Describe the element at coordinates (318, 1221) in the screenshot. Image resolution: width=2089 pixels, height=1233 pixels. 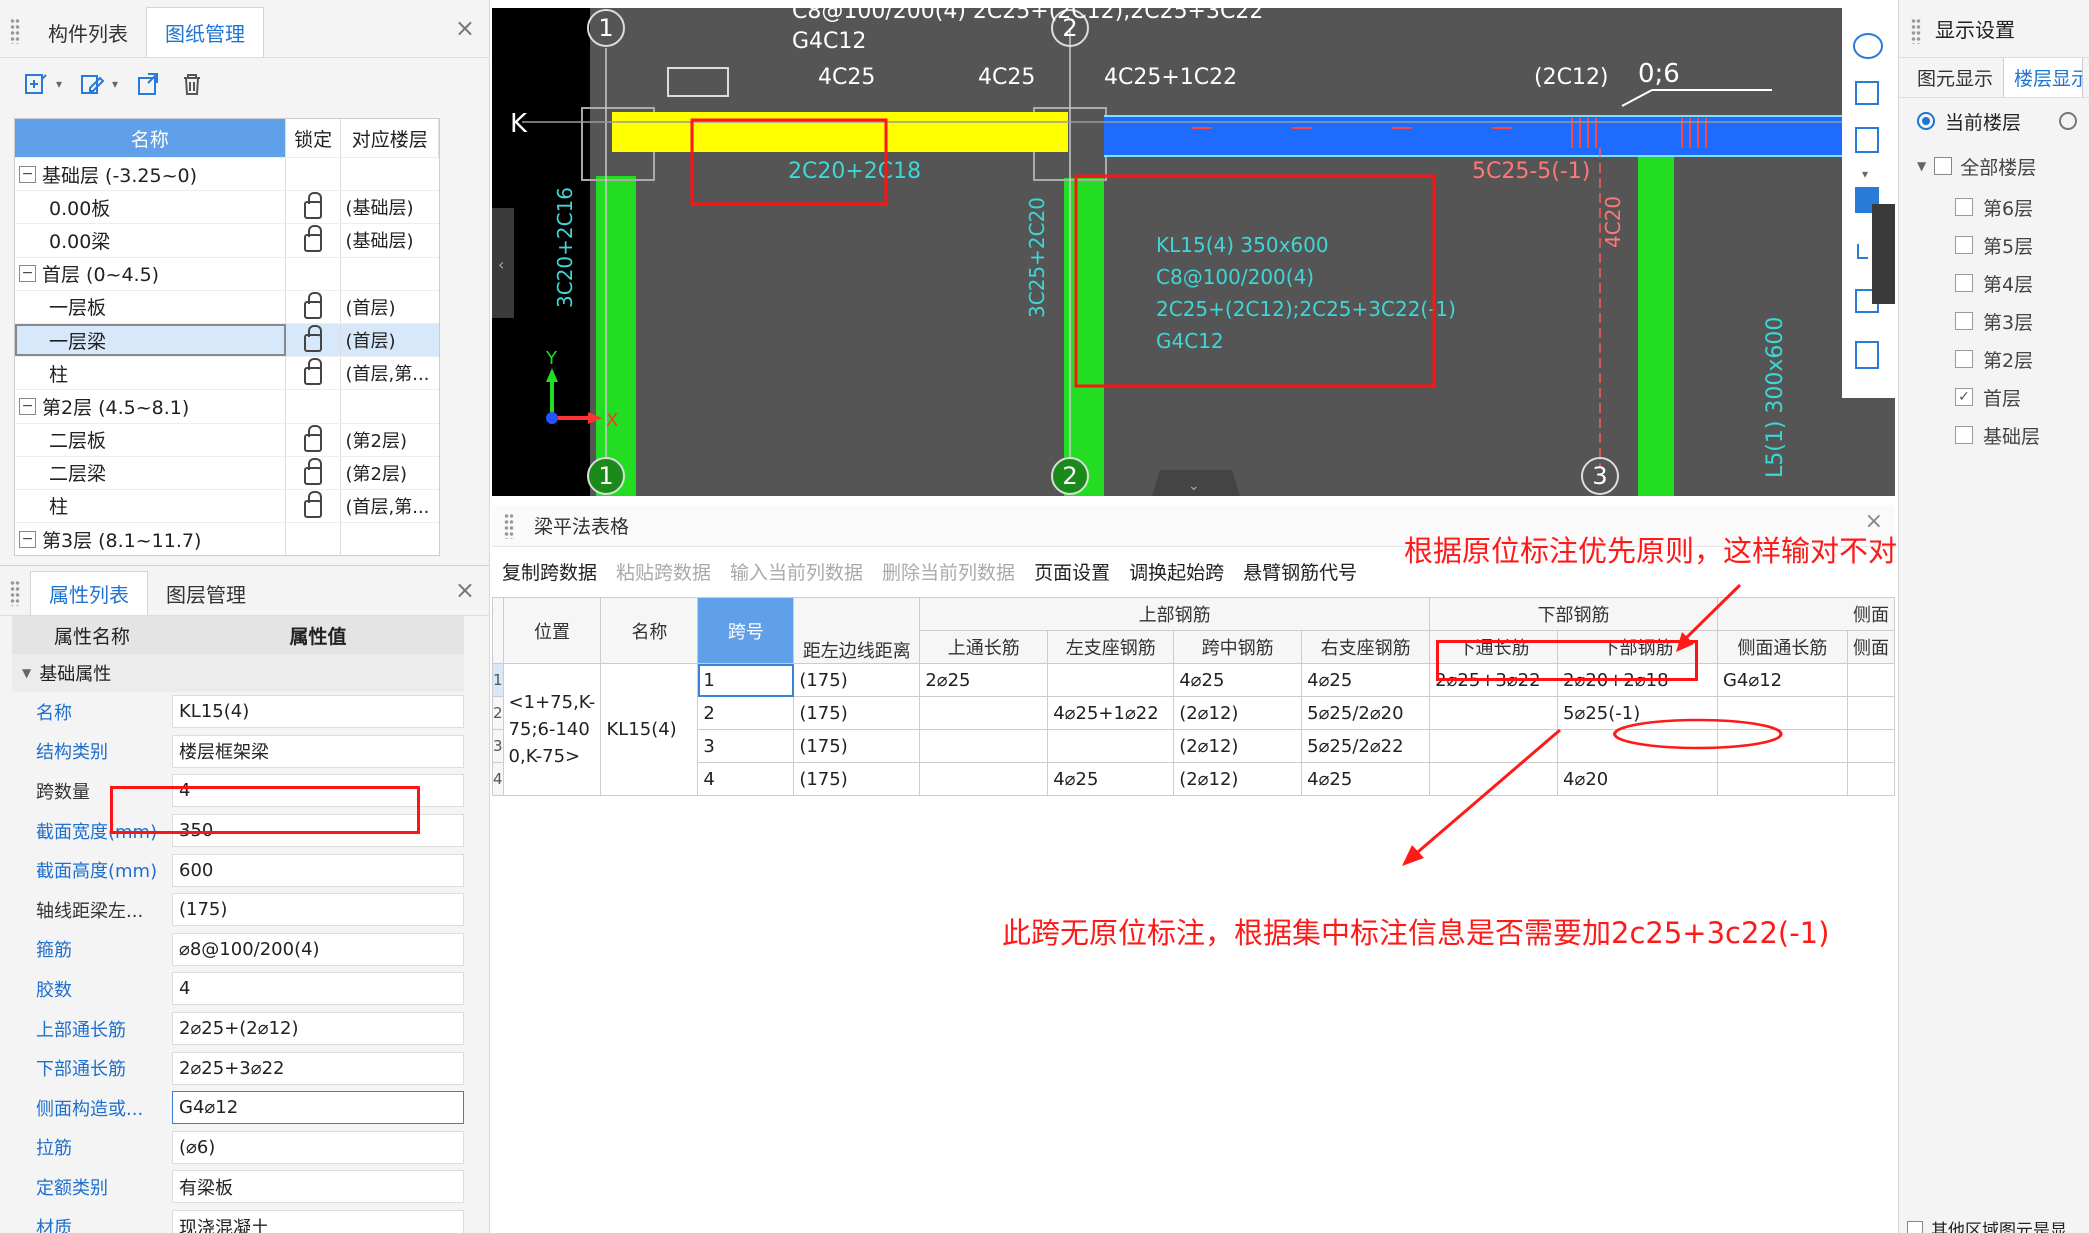
I see `property-value-field: 现浇混凝土` at that location.